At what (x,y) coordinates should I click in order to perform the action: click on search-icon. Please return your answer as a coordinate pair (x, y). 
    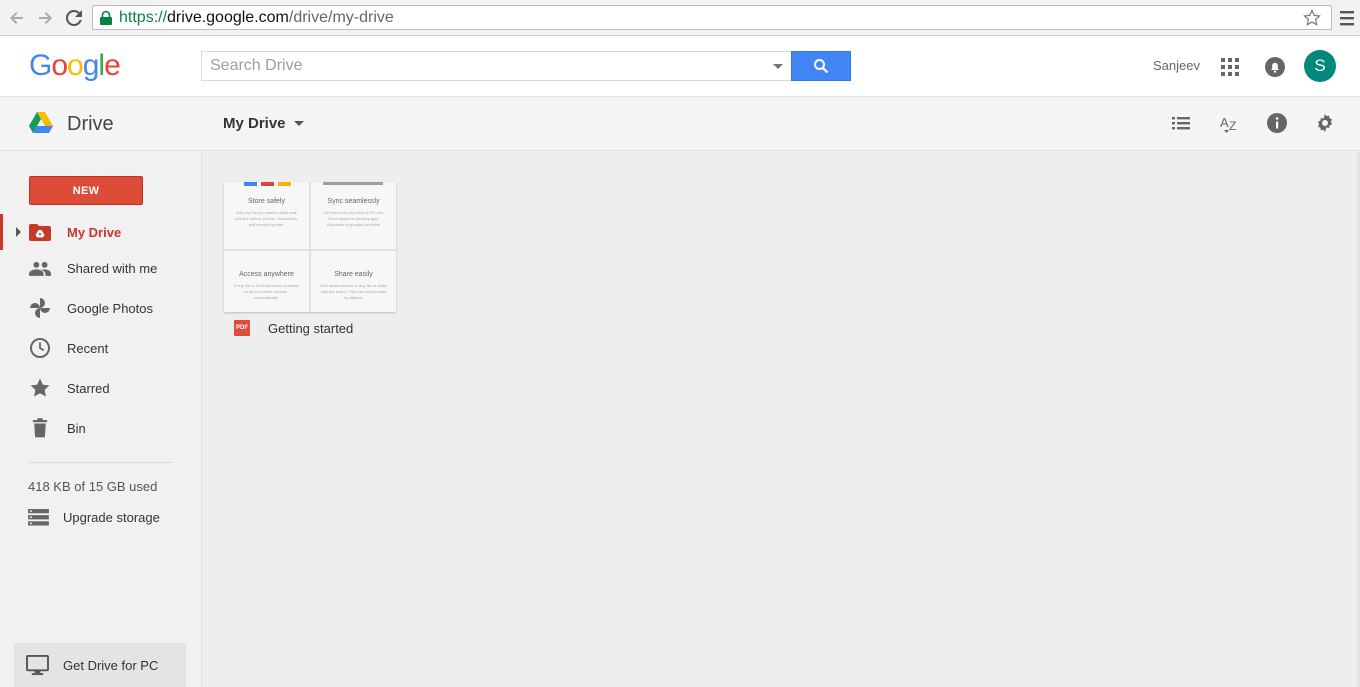
    Looking at the image, I should click on (821, 66).